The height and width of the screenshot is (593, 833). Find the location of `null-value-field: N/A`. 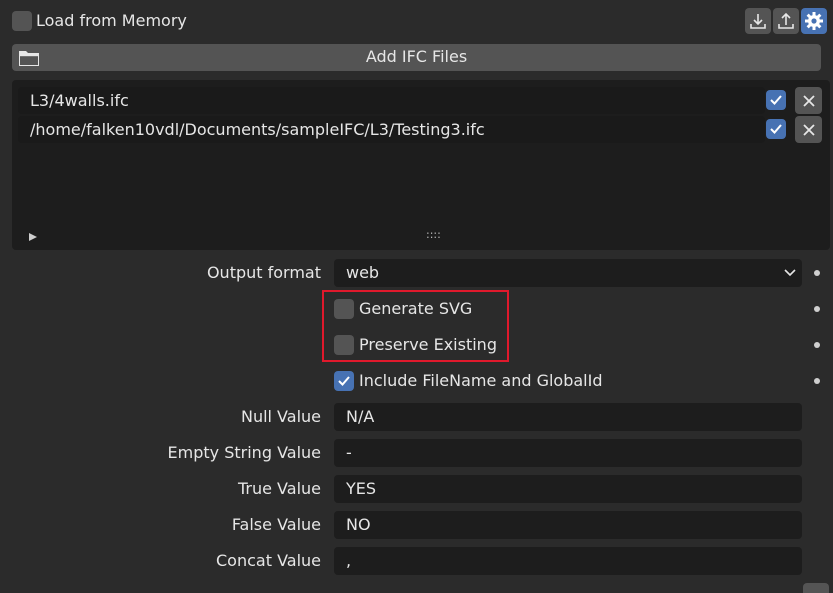

null-value-field: N/A is located at coordinates (568, 417).